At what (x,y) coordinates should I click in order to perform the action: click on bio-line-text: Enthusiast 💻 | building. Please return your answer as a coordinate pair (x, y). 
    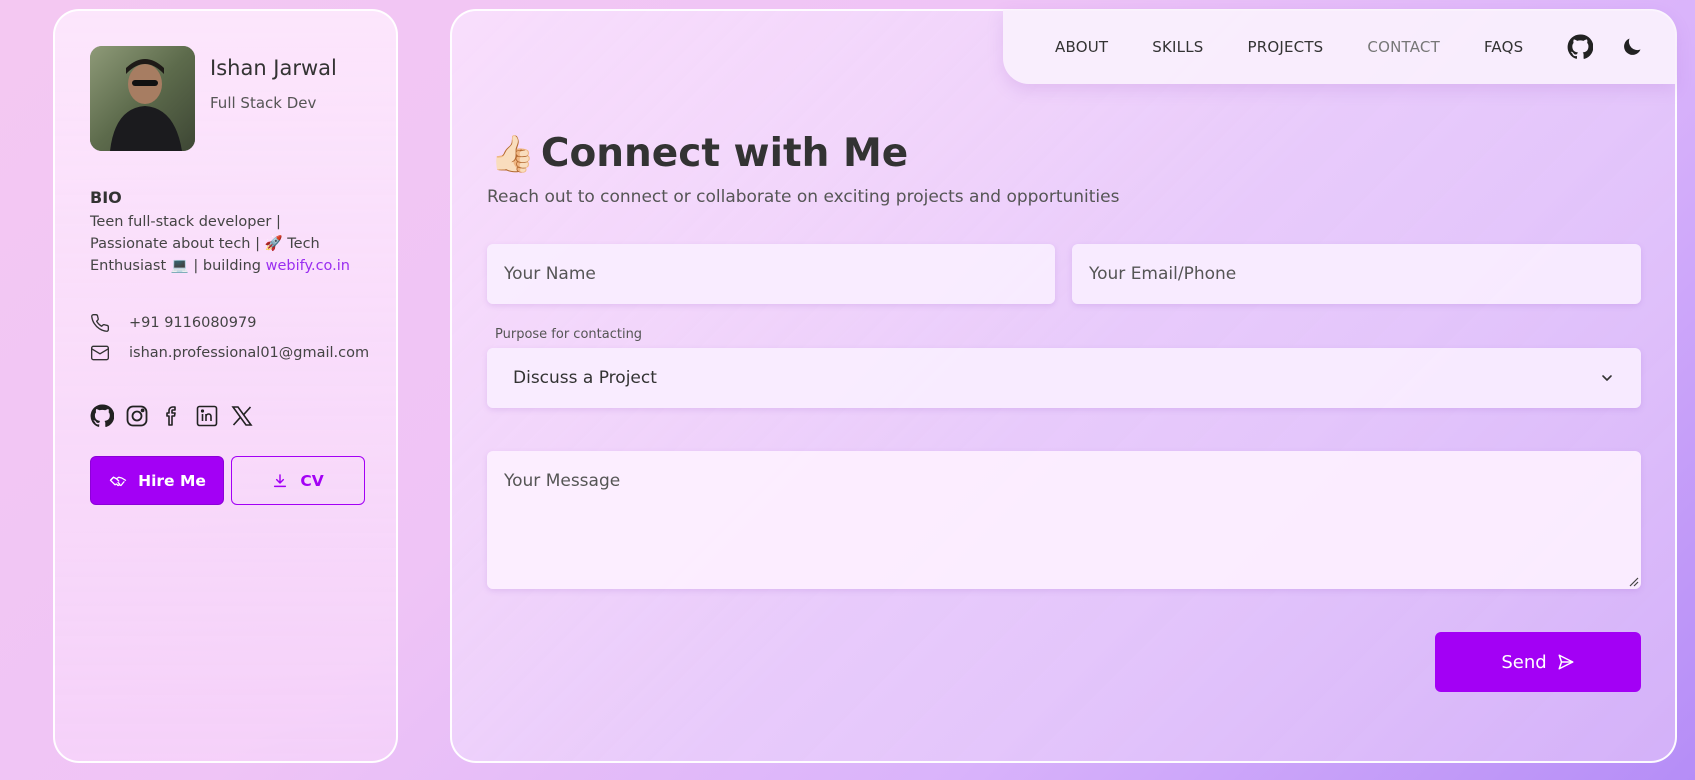
    Looking at the image, I should click on (178, 266).